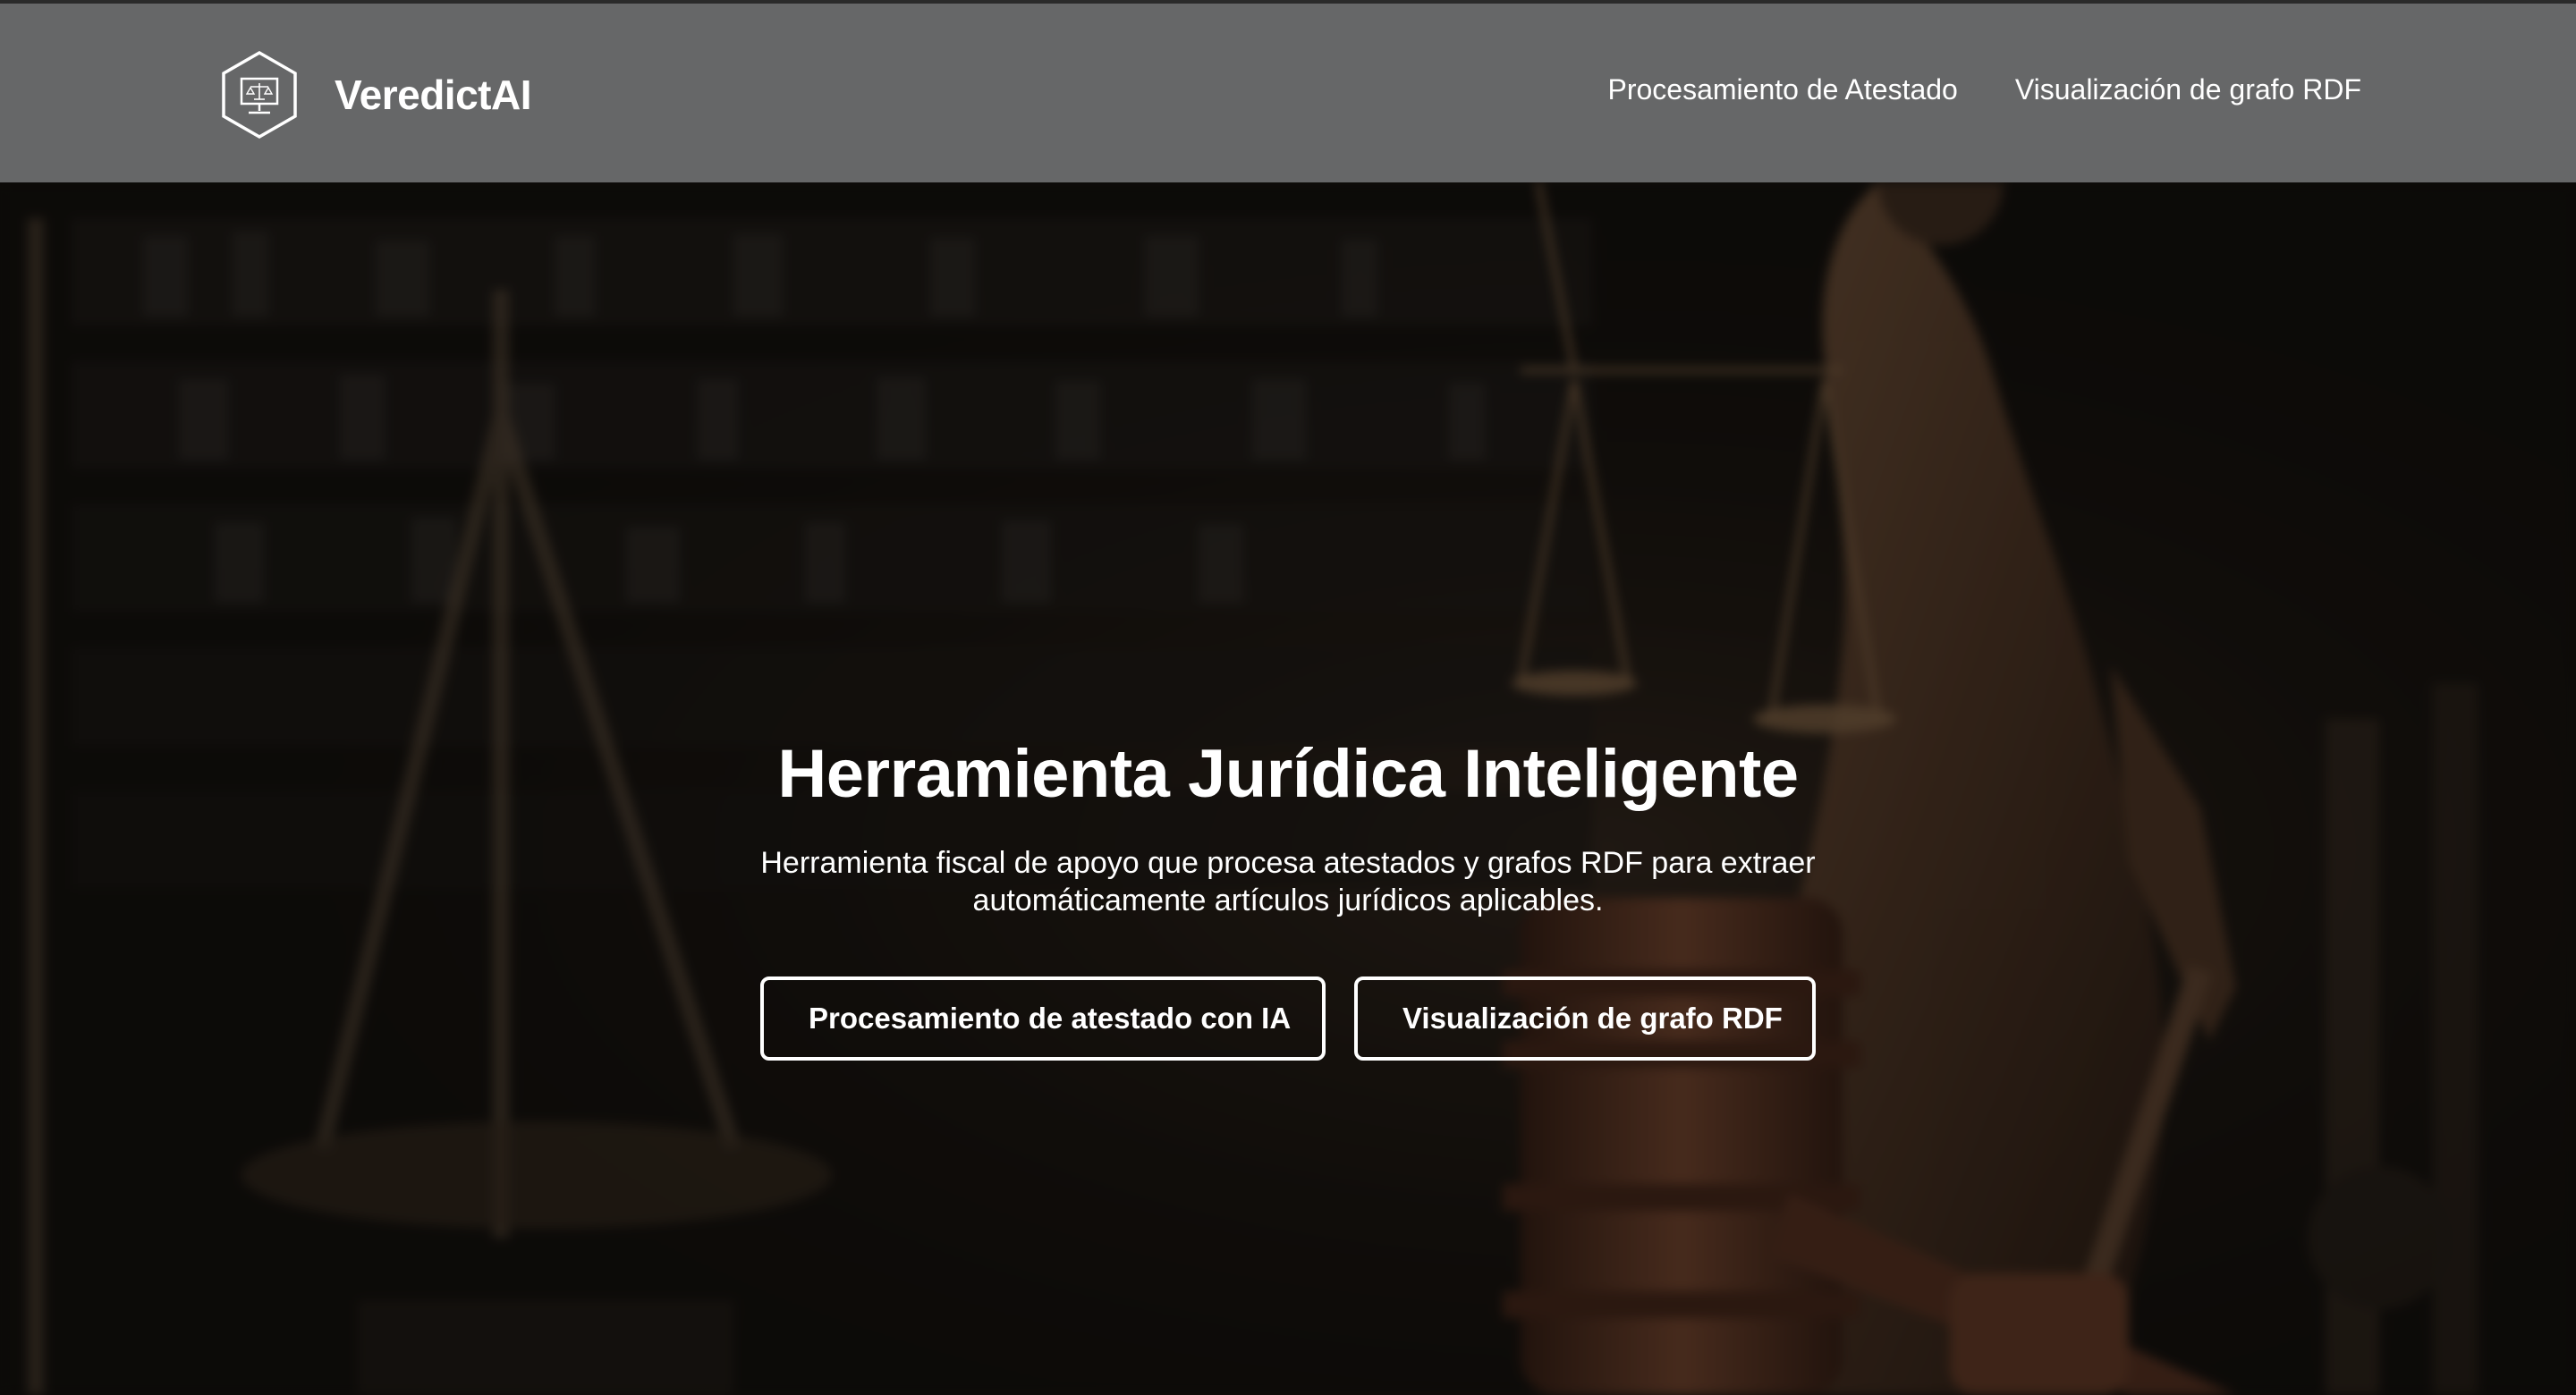  Describe the element at coordinates (1043, 1018) in the screenshot. I see `procesamiento-atestado-ia-button: Procesamiento de atestado con IA` at that location.